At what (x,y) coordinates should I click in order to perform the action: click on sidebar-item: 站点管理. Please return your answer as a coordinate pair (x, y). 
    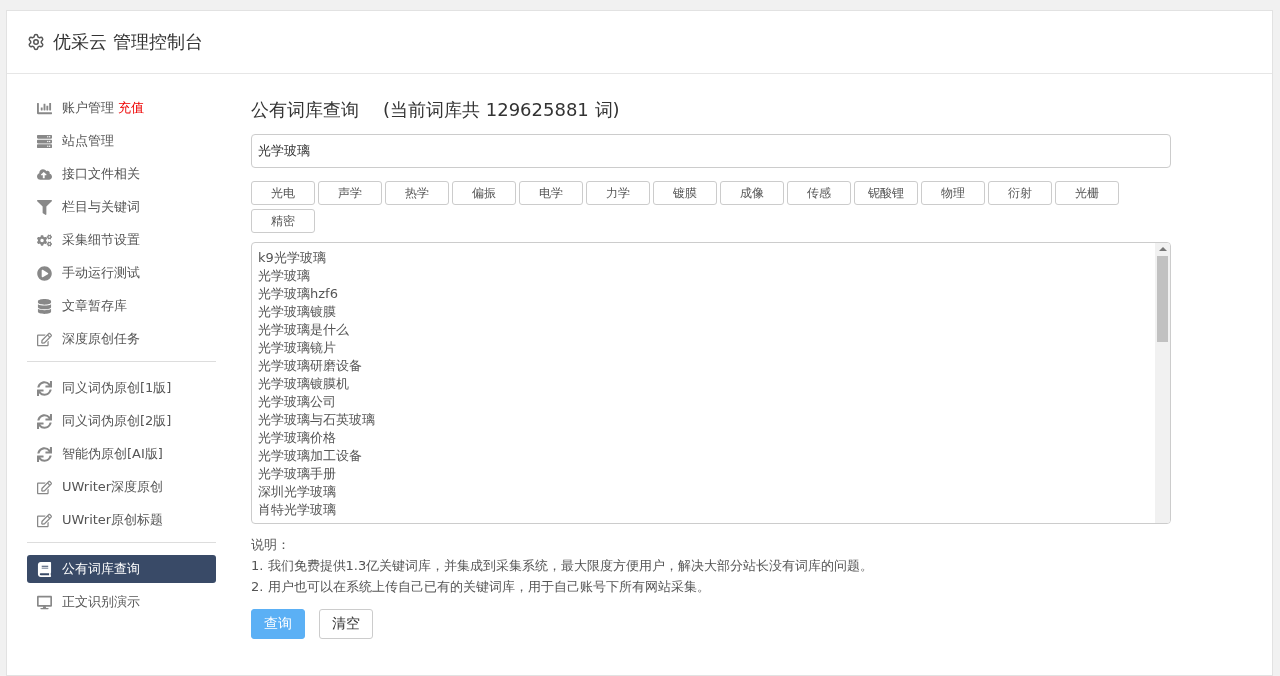
    Looking at the image, I should click on (121, 141).